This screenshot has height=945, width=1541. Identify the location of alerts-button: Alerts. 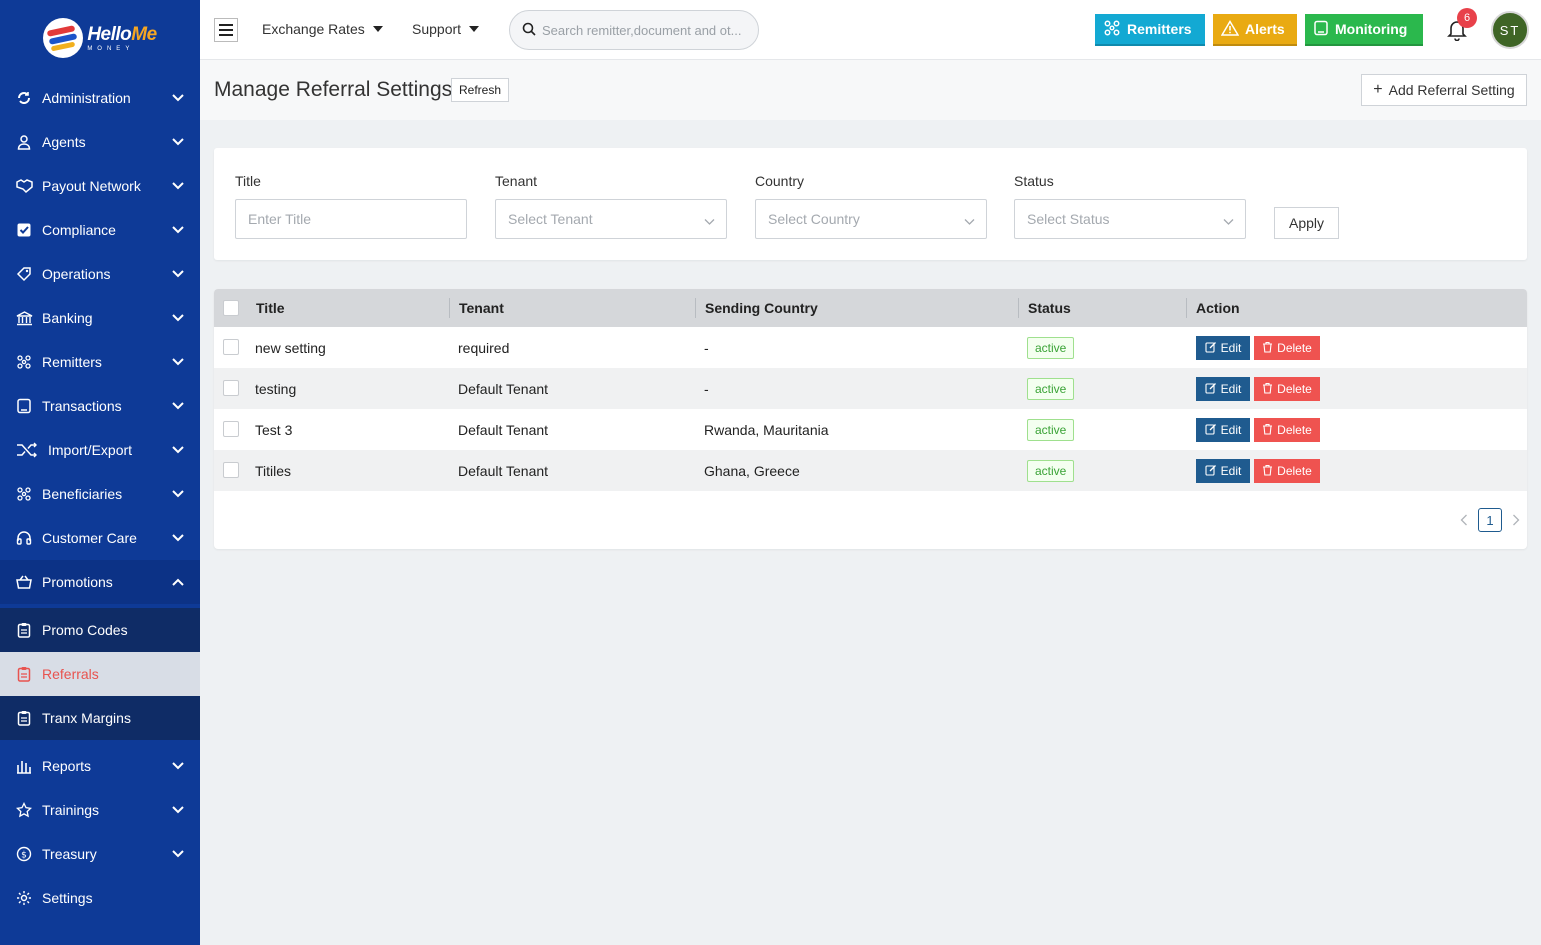
(1255, 30).